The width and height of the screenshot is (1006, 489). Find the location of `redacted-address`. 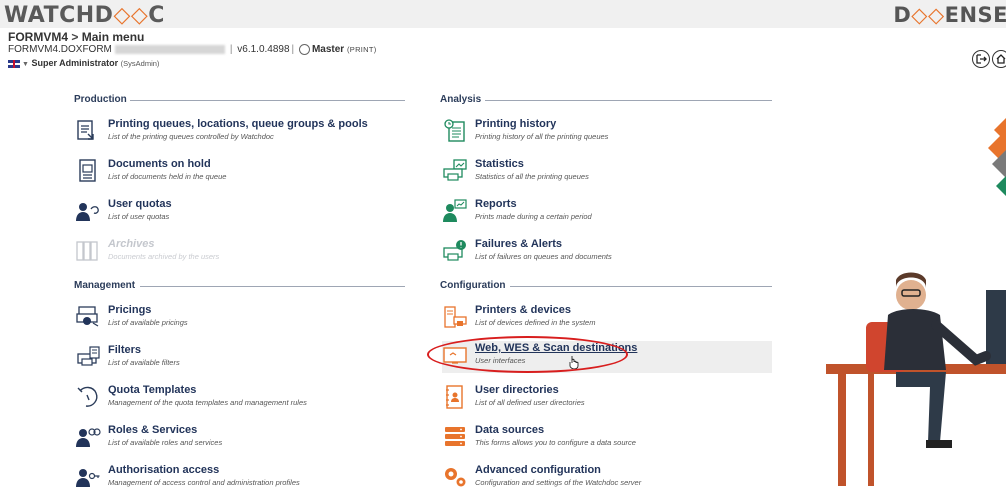

redacted-address is located at coordinates (169, 49).